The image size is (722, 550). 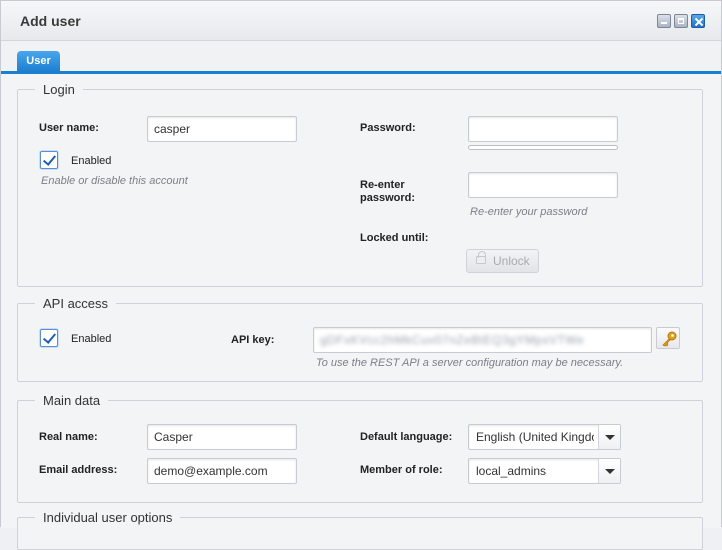 I want to click on real-name-label: Real name:, so click(x=68, y=437).